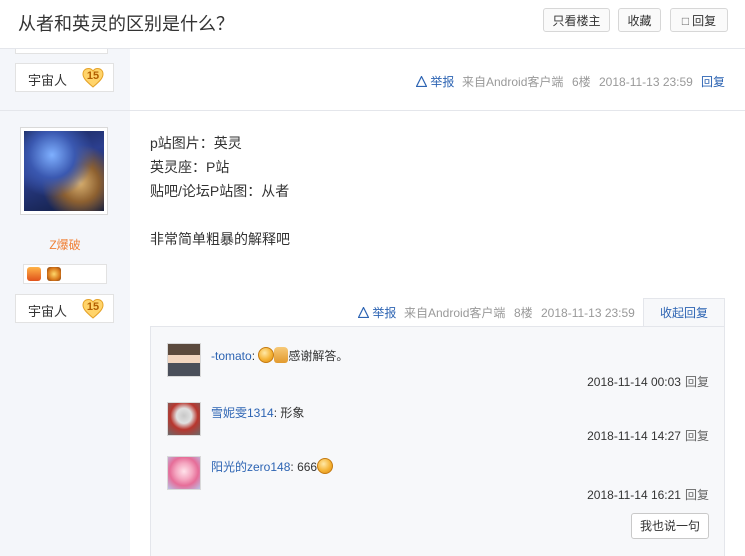  Describe the element at coordinates (581, 82) in the screenshot. I see `floor-number: 6楼` at that location.